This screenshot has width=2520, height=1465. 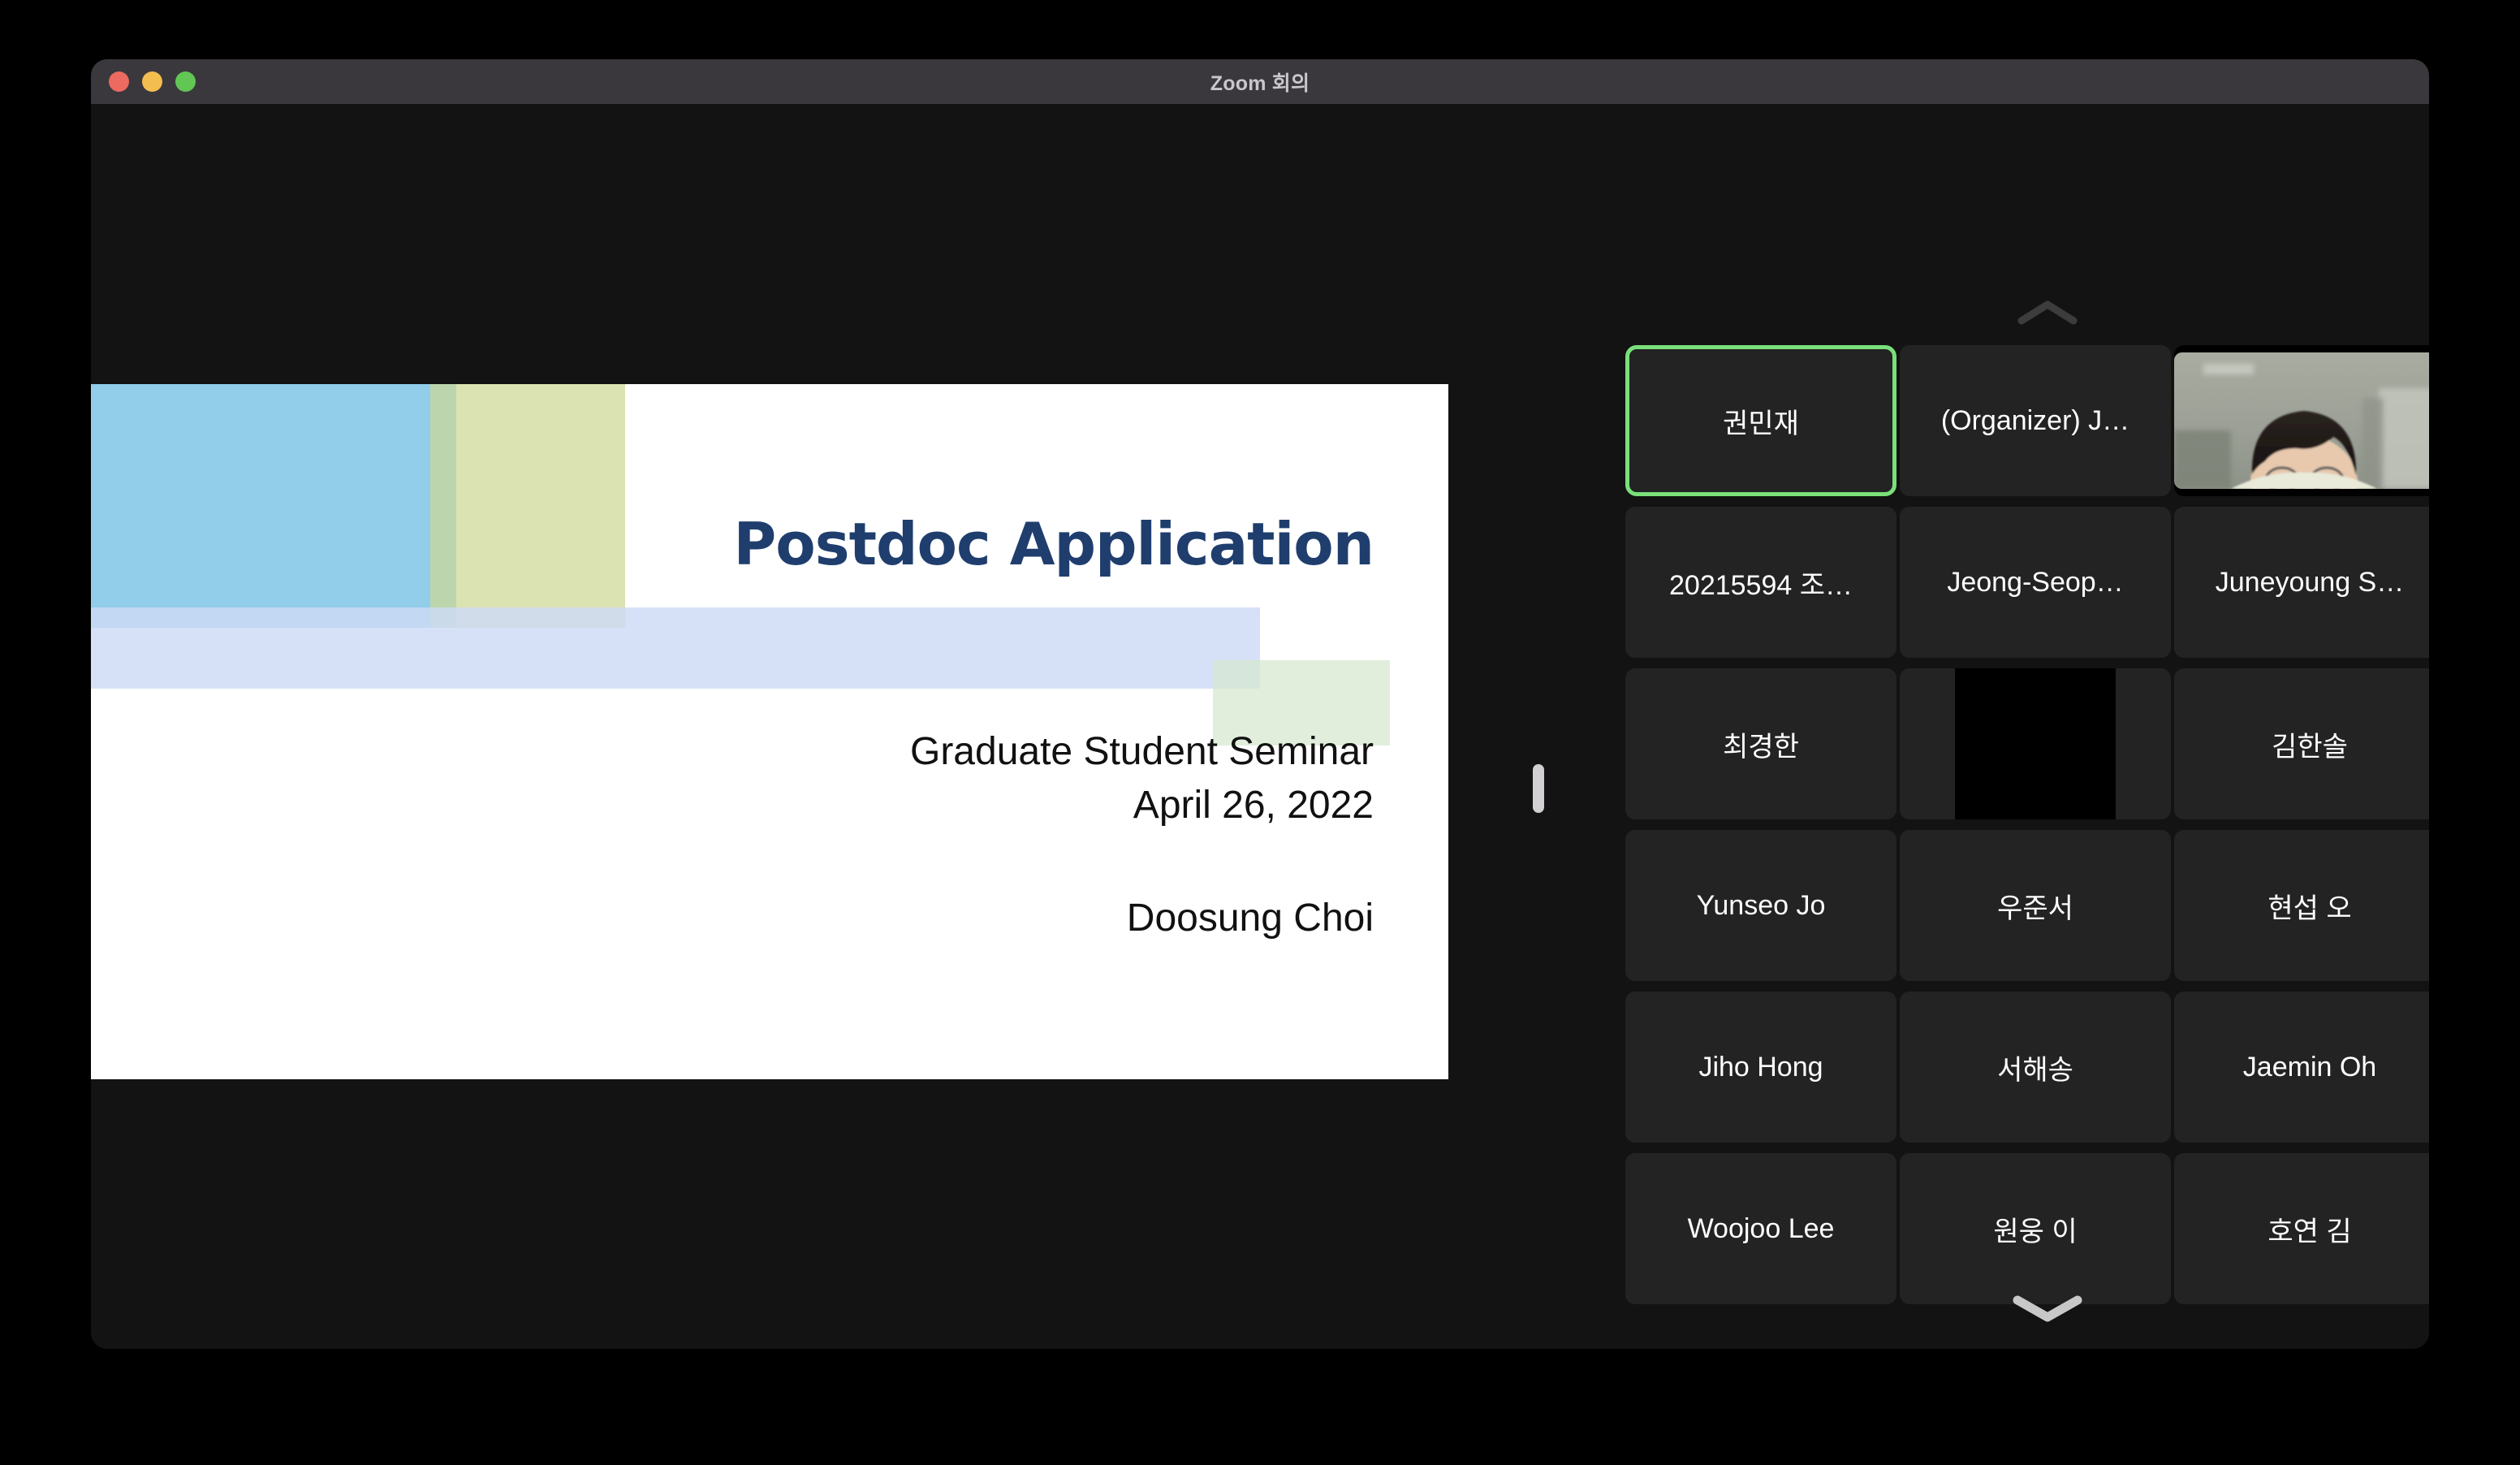 I want to click on participant-tile: Jiho Hong, so click(x=1761, y=1067).